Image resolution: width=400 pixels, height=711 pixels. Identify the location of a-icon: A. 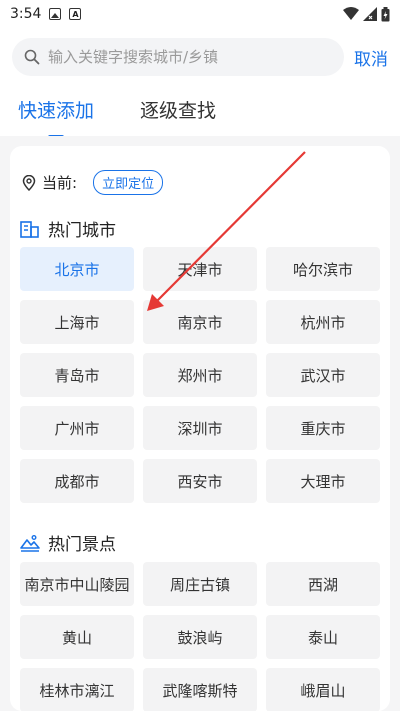
(75, 14).